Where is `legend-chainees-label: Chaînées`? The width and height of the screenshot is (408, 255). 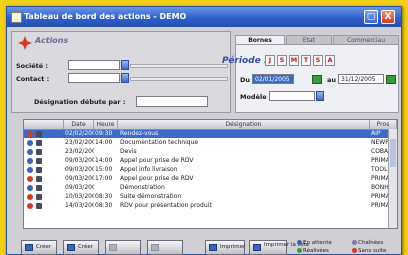
legend-chainees-label: Chaînées is located at coordinates (371, 243).